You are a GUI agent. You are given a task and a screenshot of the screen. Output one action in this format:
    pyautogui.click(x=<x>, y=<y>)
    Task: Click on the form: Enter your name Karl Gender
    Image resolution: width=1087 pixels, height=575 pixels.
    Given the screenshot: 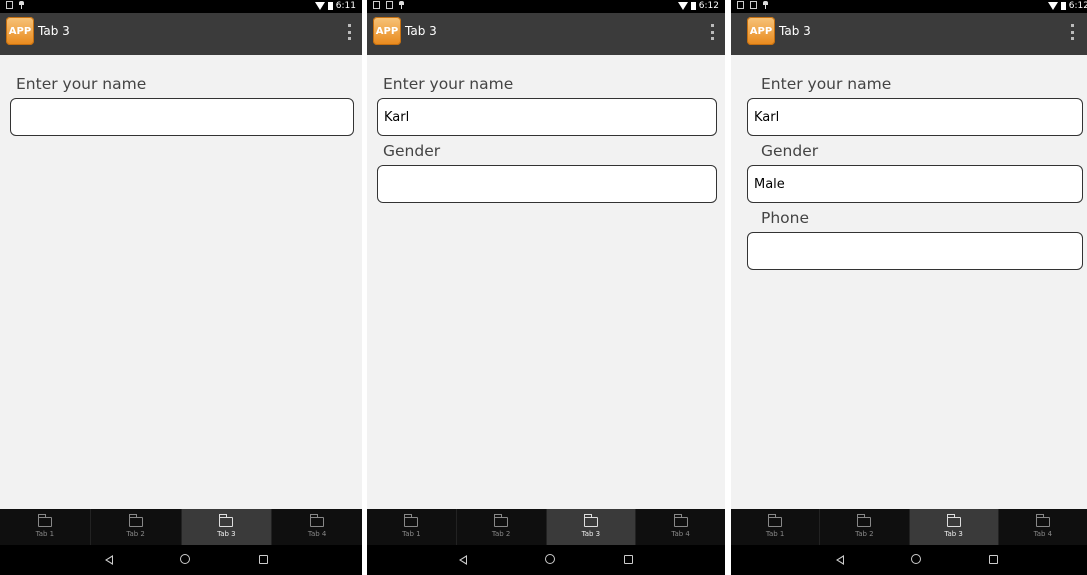 What is the action you would take?
    pyautogui.click(x=546, y=129)
    